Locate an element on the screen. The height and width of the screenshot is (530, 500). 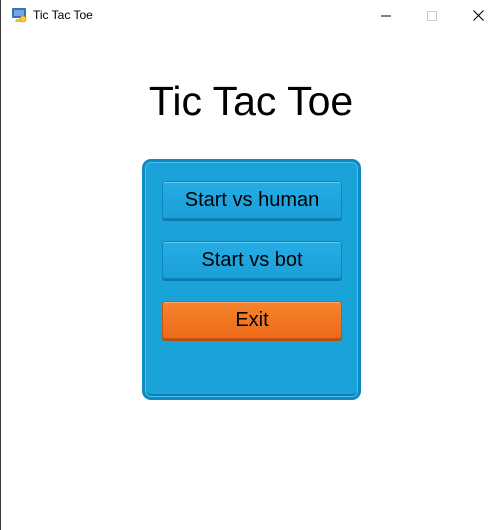
exit-label: Exit is located at coordinates (252, 319).